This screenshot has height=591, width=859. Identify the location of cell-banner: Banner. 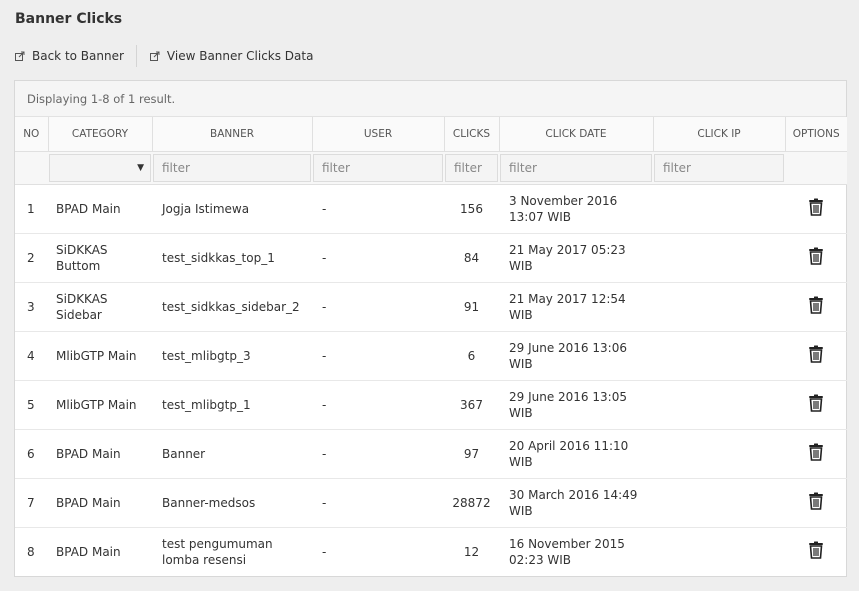
(232, 454).